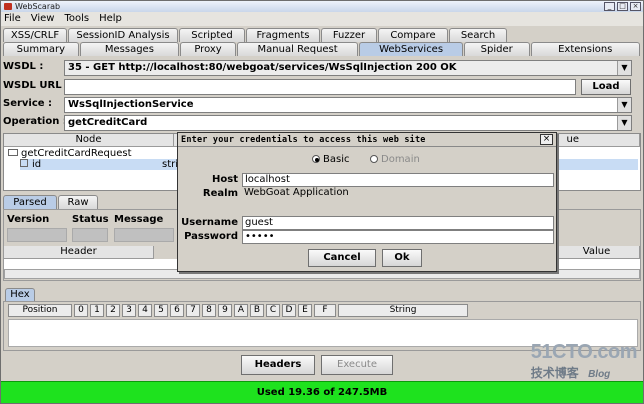  I want to click on wsdl-url-input, so click(320, 87).